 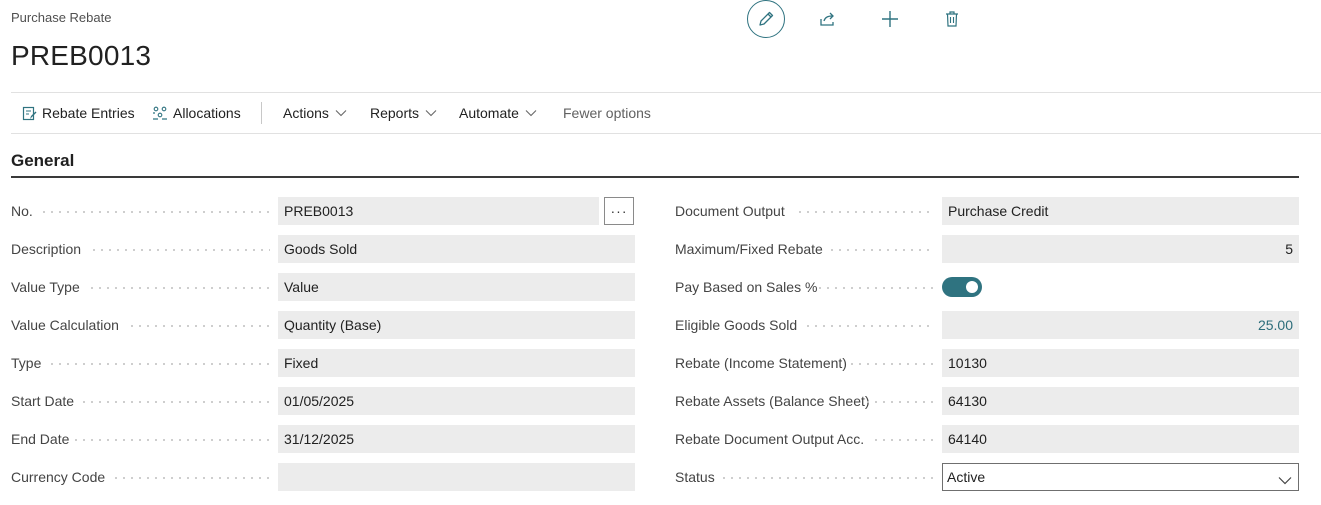 What do you see at coordinates (695, 477) in the screenshot?
I see `field-label: Status` at bounding box center [695, 477].